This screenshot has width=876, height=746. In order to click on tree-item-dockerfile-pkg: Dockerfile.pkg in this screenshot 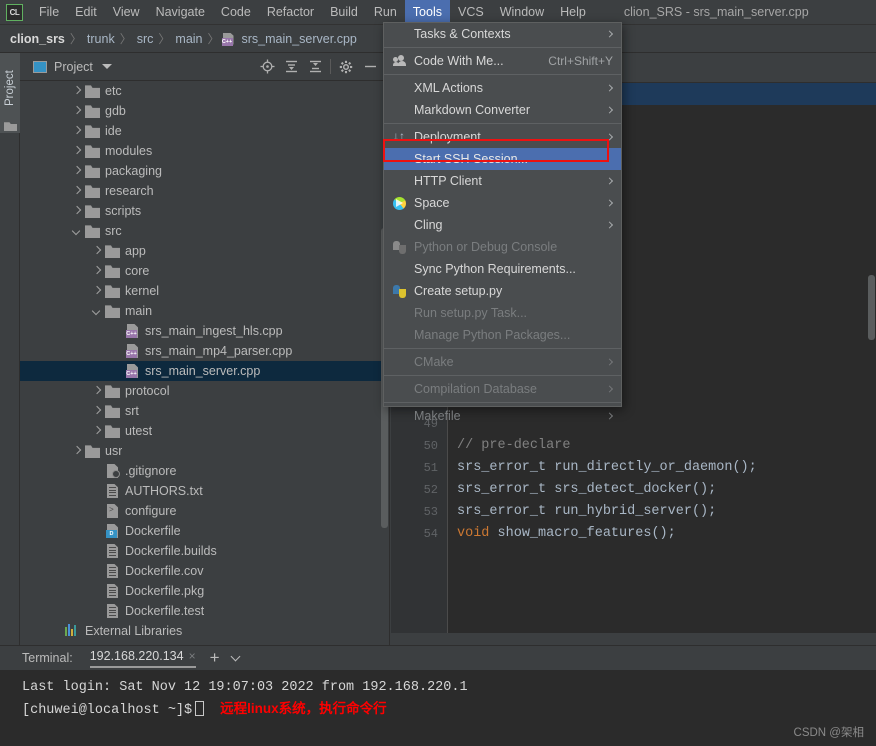, I will do `click(205, 591)`.